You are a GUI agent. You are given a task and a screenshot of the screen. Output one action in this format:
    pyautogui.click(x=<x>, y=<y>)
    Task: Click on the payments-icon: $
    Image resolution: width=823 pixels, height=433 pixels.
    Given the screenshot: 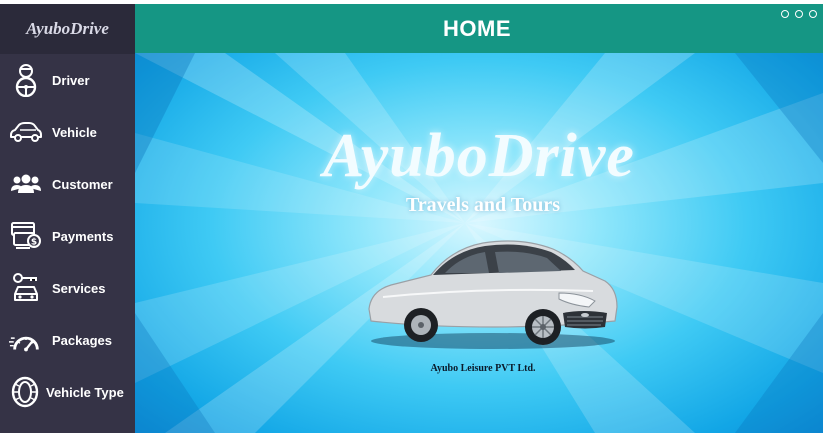 What is the action you would take?
    pyautogui.click(x=26, y=236)
    